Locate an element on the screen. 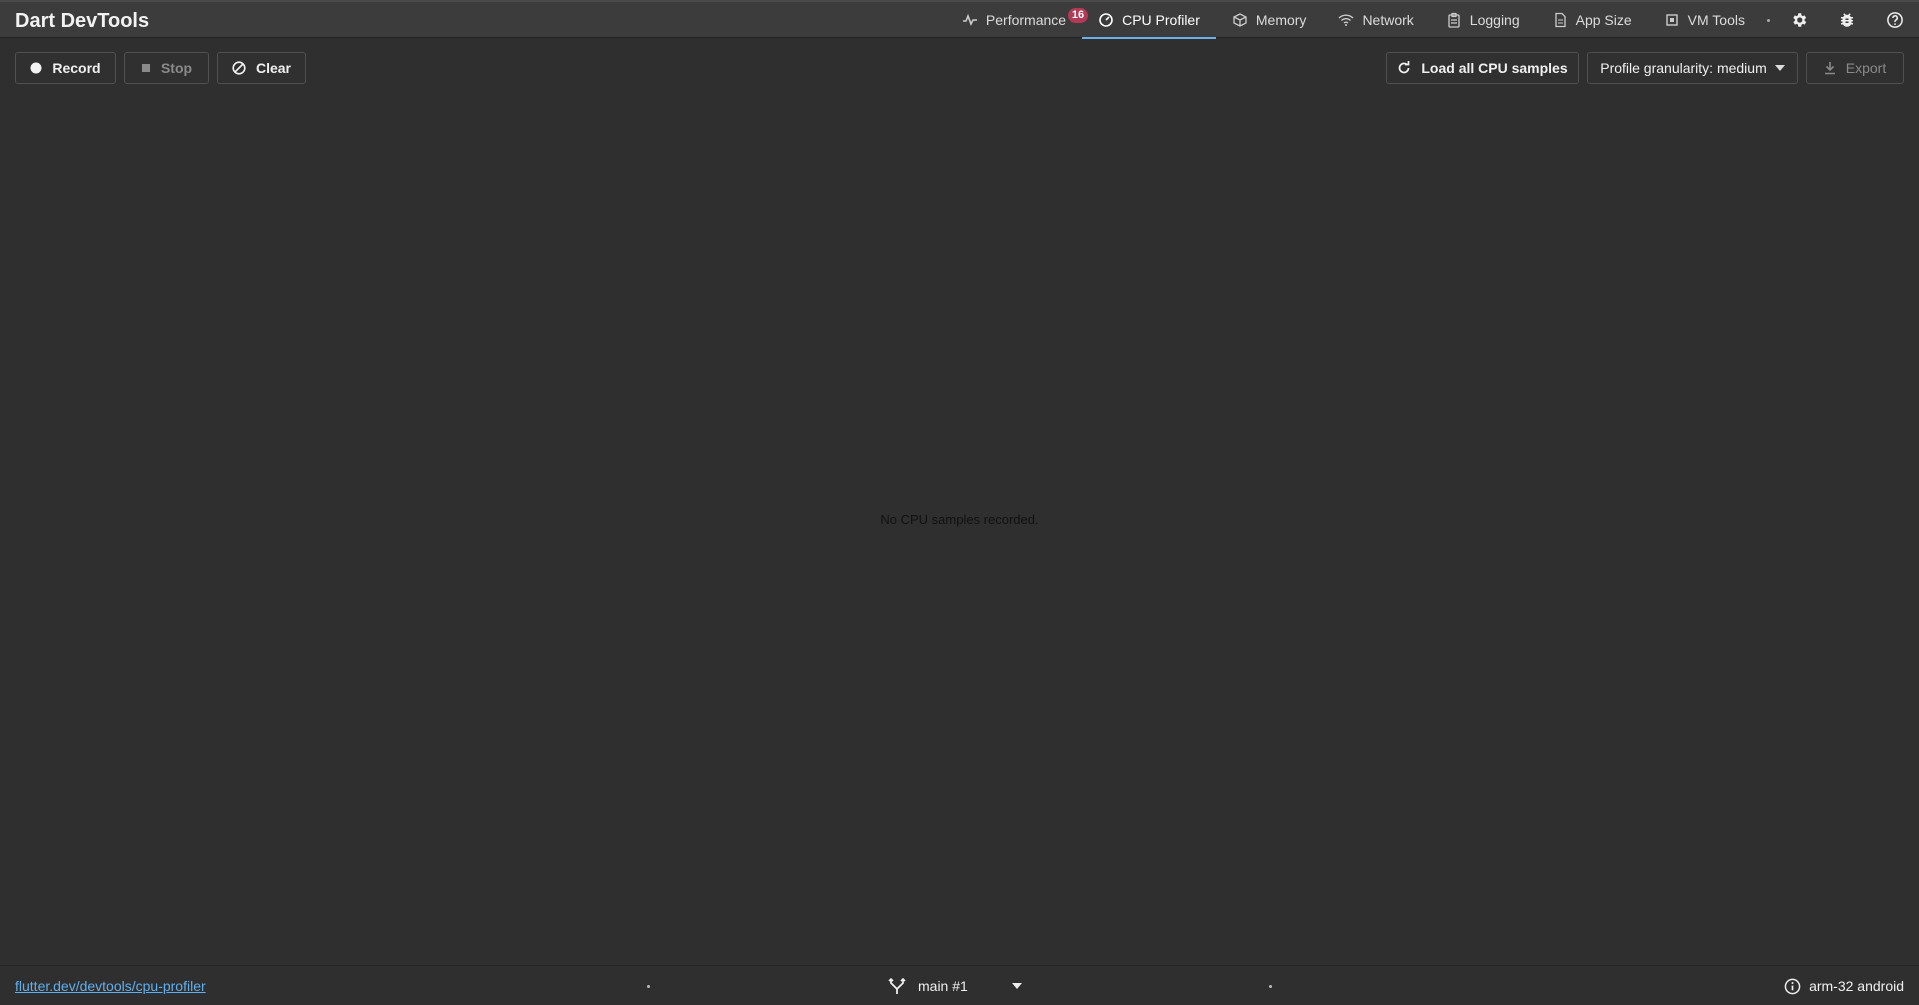  load-all-label: Load all CPU samples is located at coordinates (1494, 68).